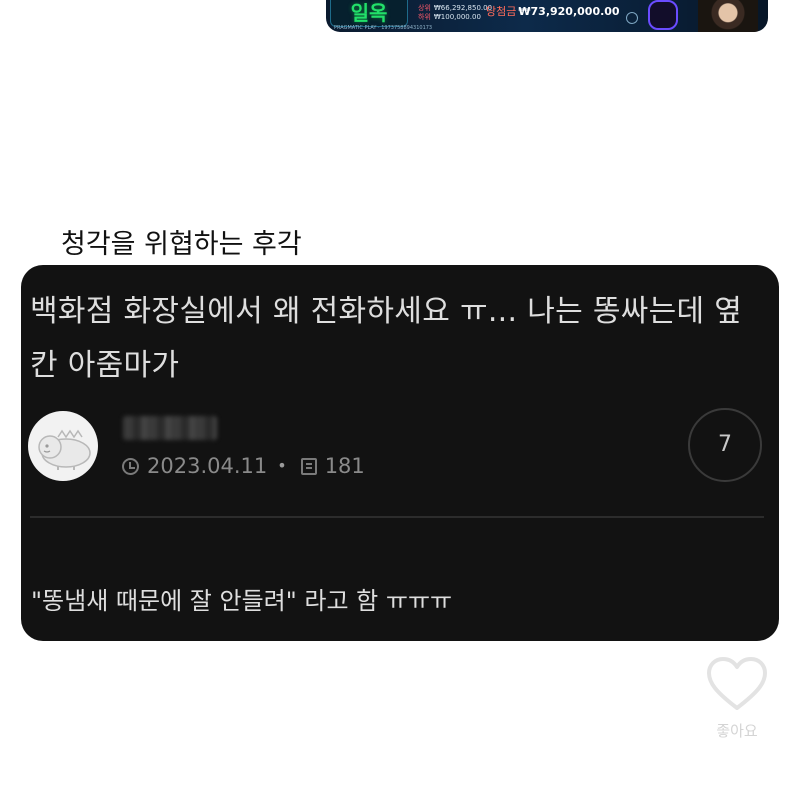 Image resolution: width=800 pixels, height=791 pixels. I want to click on mini-line1-label: 상위, so click(424, 8).